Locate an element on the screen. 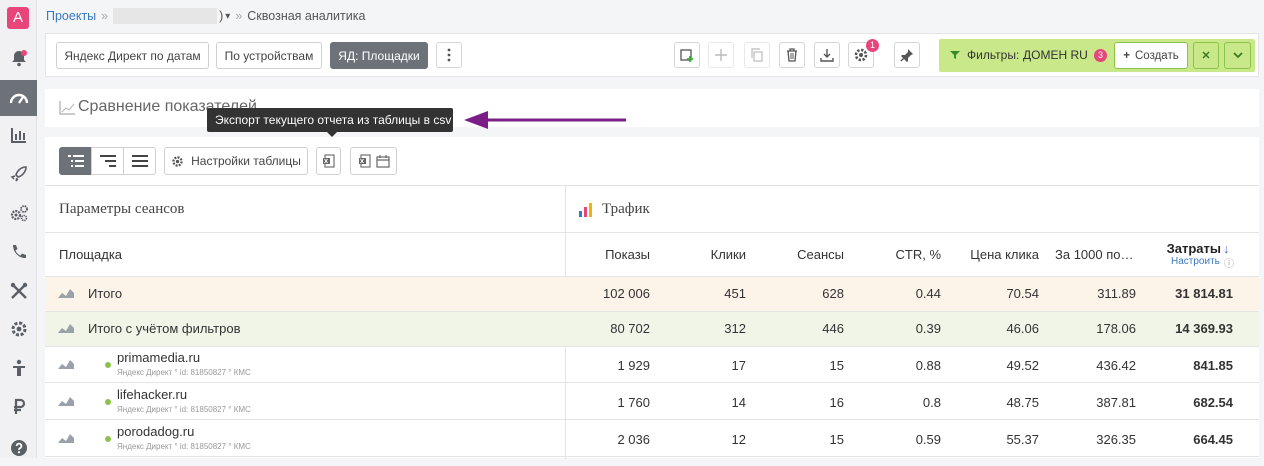 This screenshot has height=466, width=1264. column-header-site: Площадка is located at coordinates (90, 254).